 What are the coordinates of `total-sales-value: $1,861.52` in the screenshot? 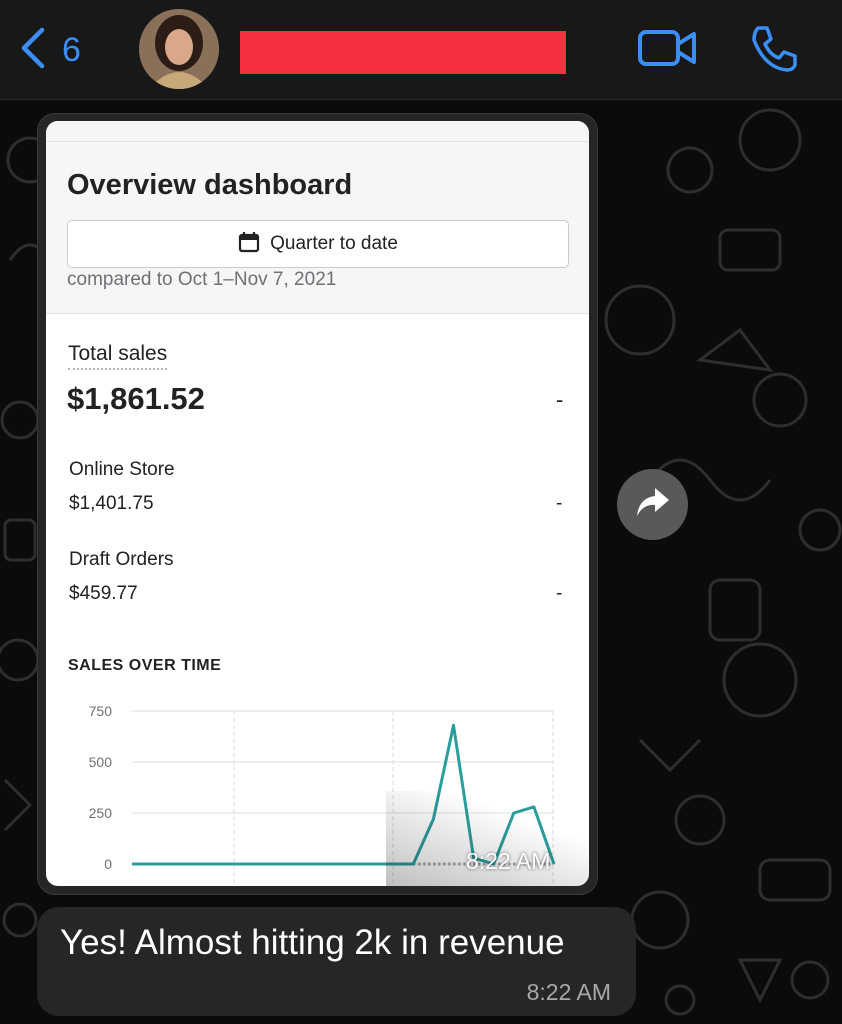 It's located at (136, 398).